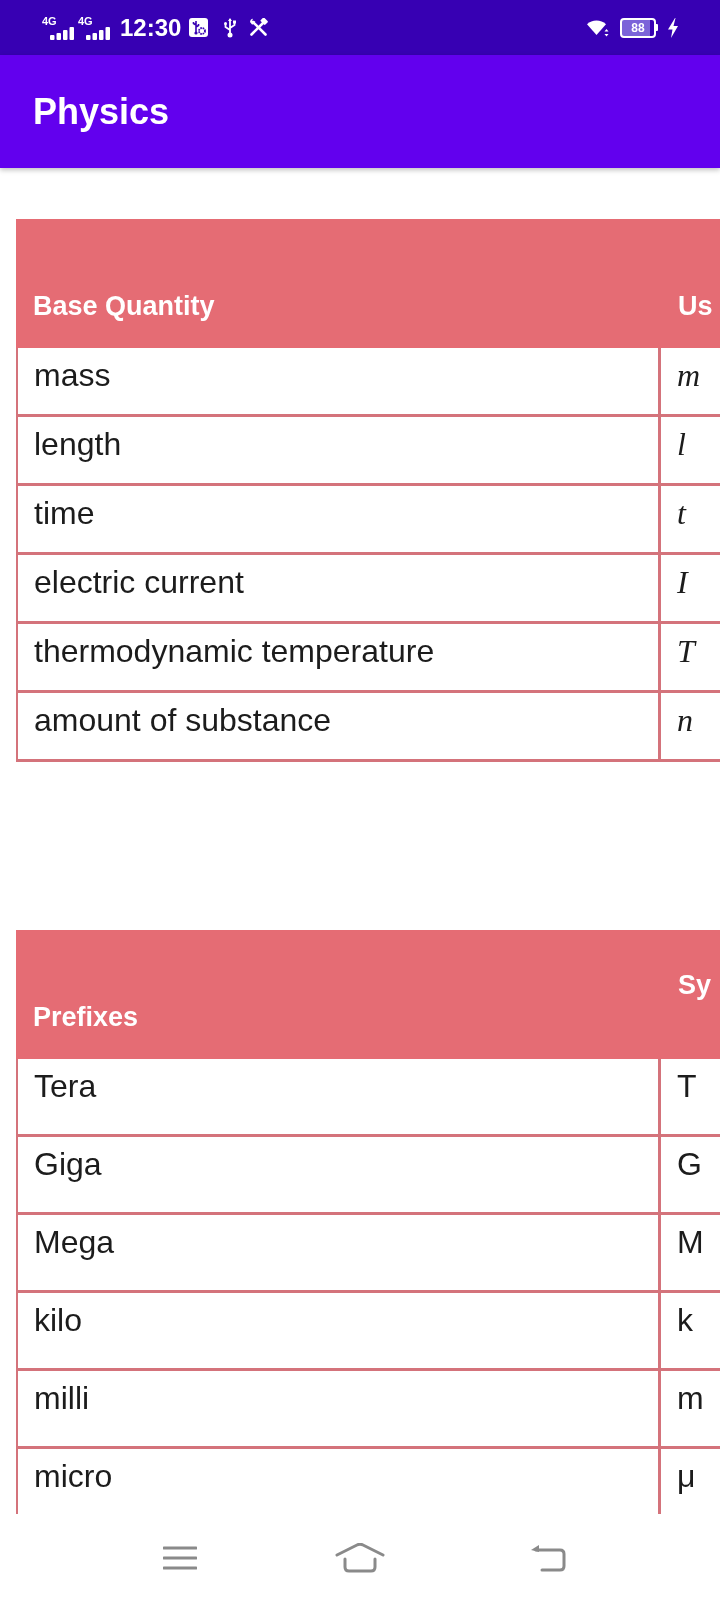 The width and height of the screenshot is (720, 1600). I want to click on wifi-icon, so click(598, 27).